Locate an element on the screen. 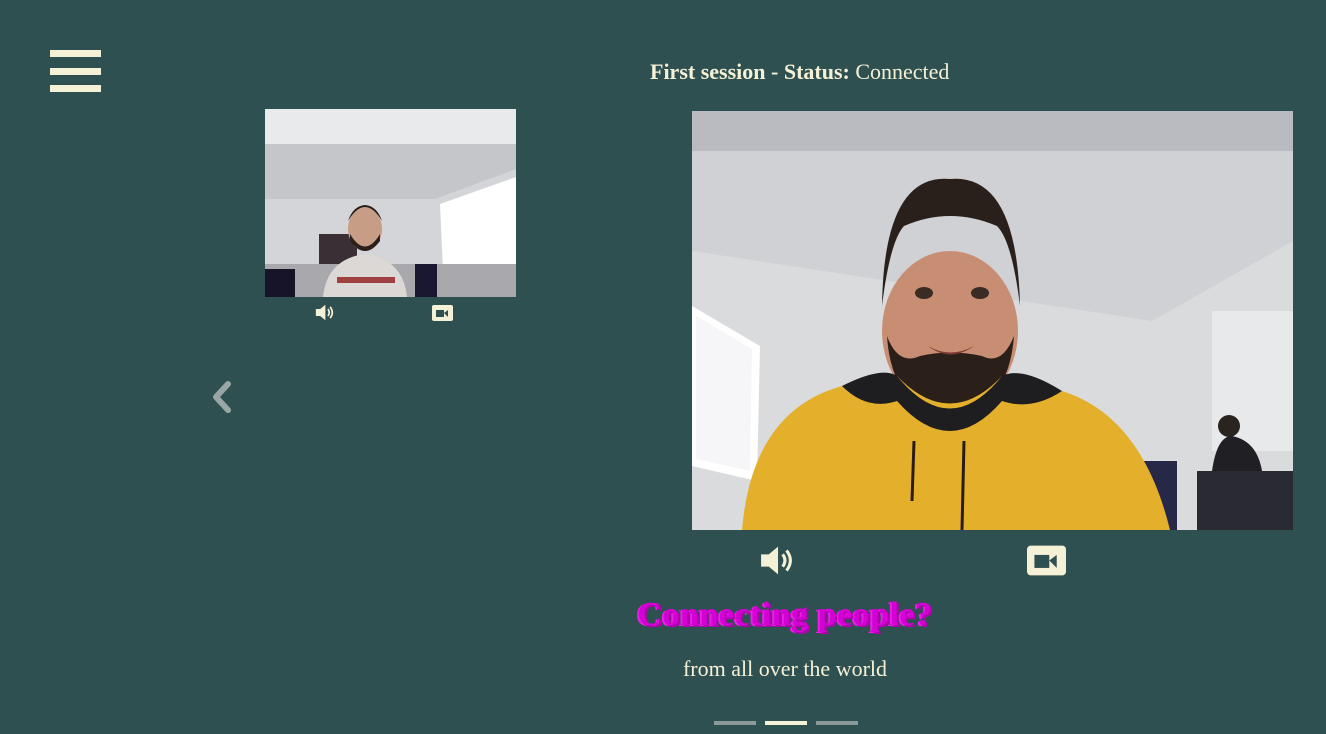 The image size is (1326, 734). local-camera-icon is located at coordinates (442, 313).